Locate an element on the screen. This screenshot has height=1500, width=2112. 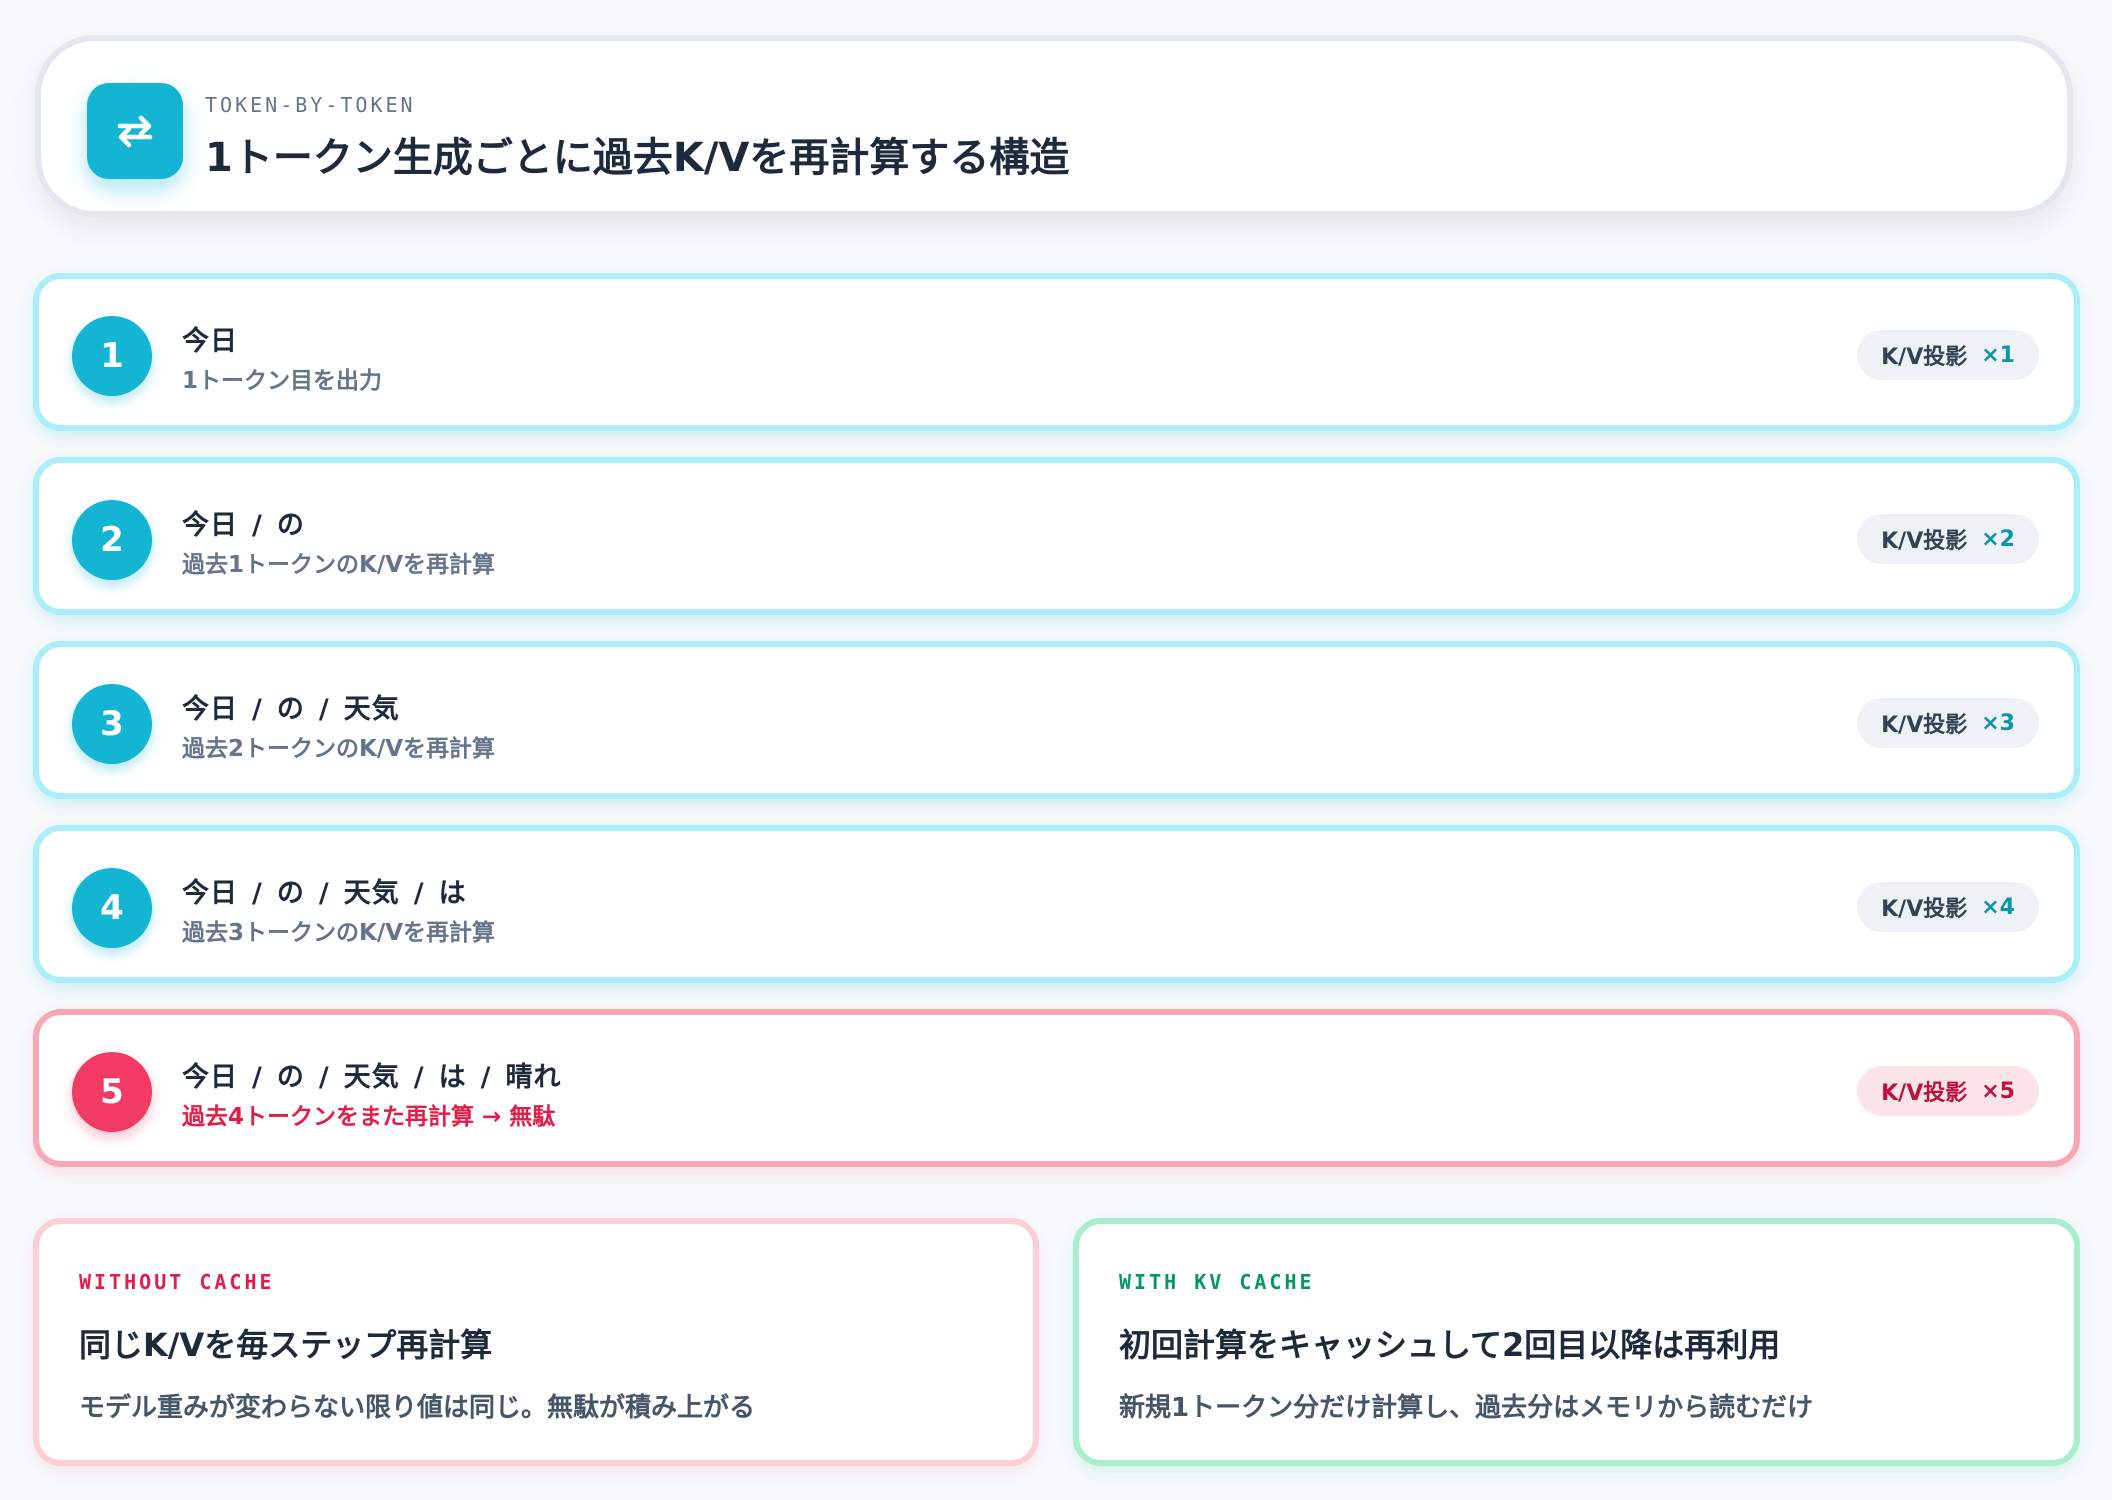
step-token-sequence: 今日 / の / 天気 is located at coordinates (291, 706).